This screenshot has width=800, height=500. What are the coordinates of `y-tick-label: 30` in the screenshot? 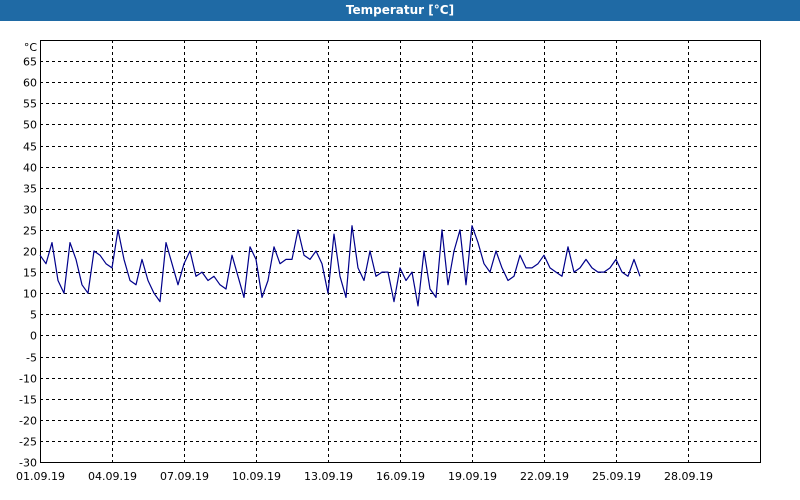 It's located at (30, 210).